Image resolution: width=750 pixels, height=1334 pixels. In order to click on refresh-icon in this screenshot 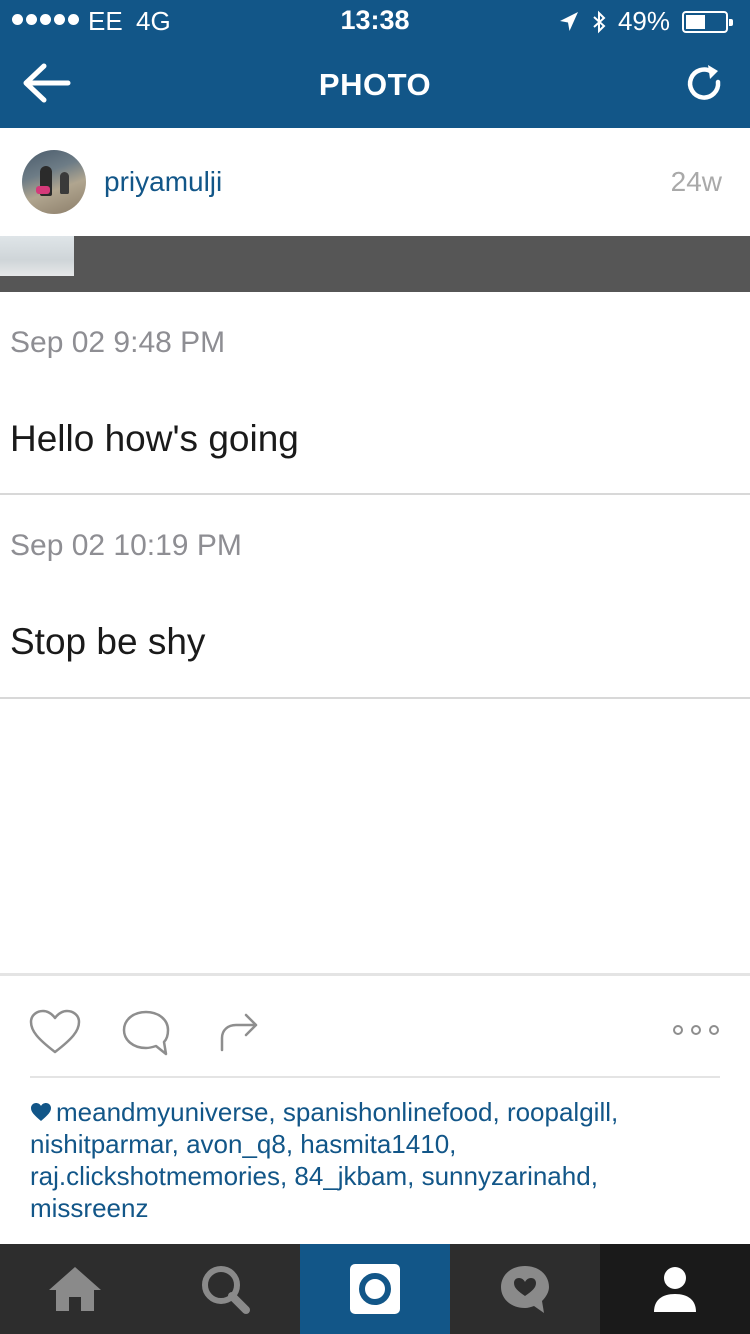, I will do `click(705, 85)`.